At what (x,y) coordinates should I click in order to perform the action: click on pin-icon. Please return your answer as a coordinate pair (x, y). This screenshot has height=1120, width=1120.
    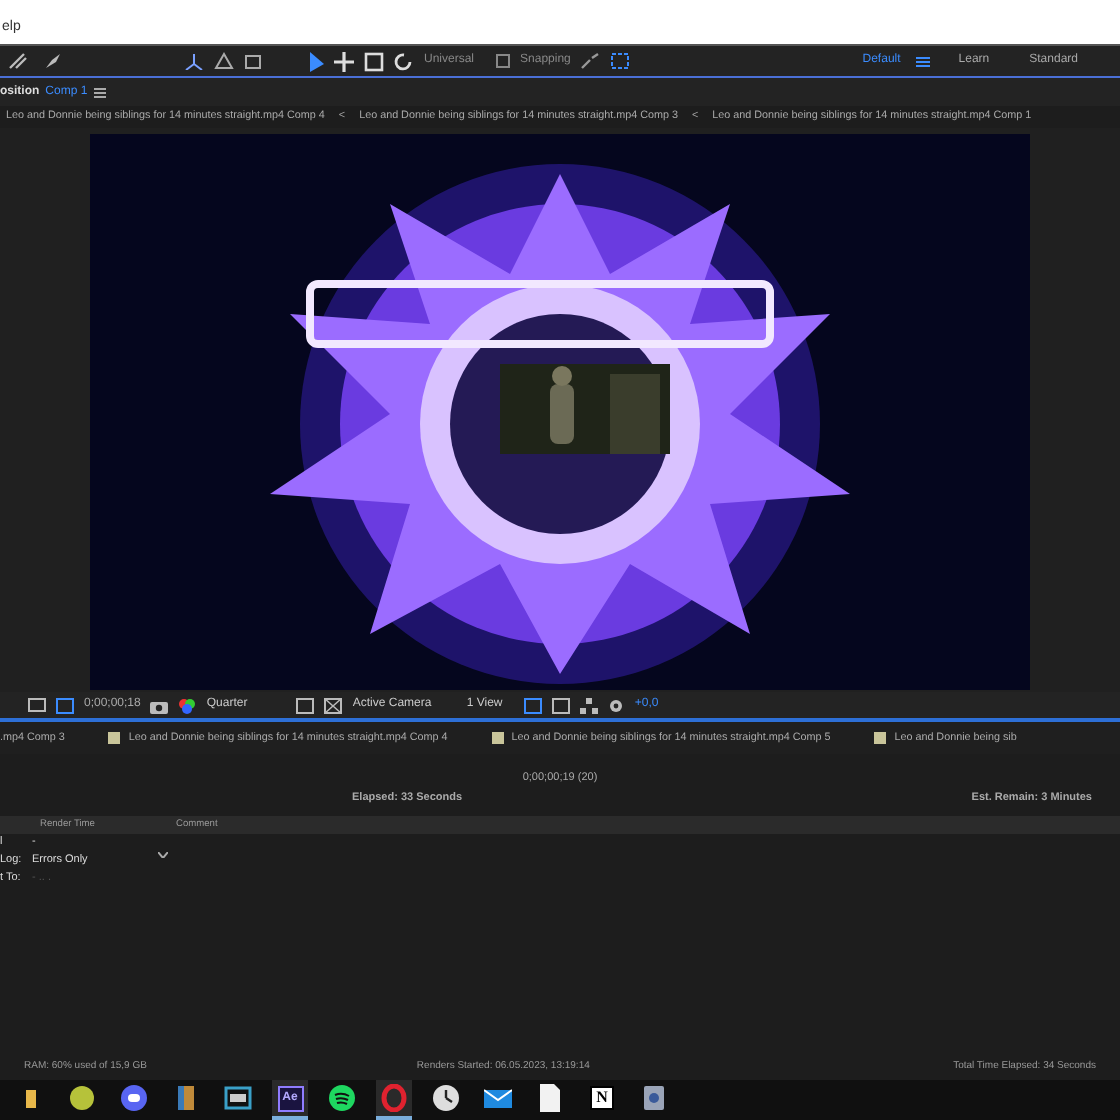
    Looking at the image, I should click on (52, 61).